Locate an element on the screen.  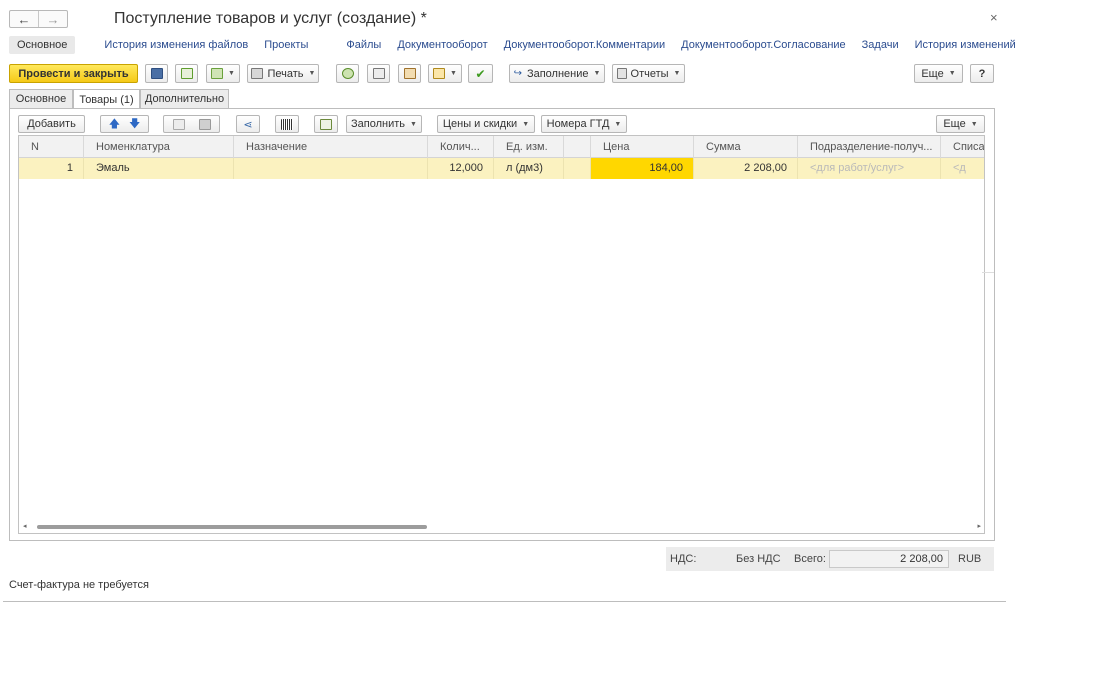
reports-button: Отчеты ▼ is located at coordinates (648, 73).